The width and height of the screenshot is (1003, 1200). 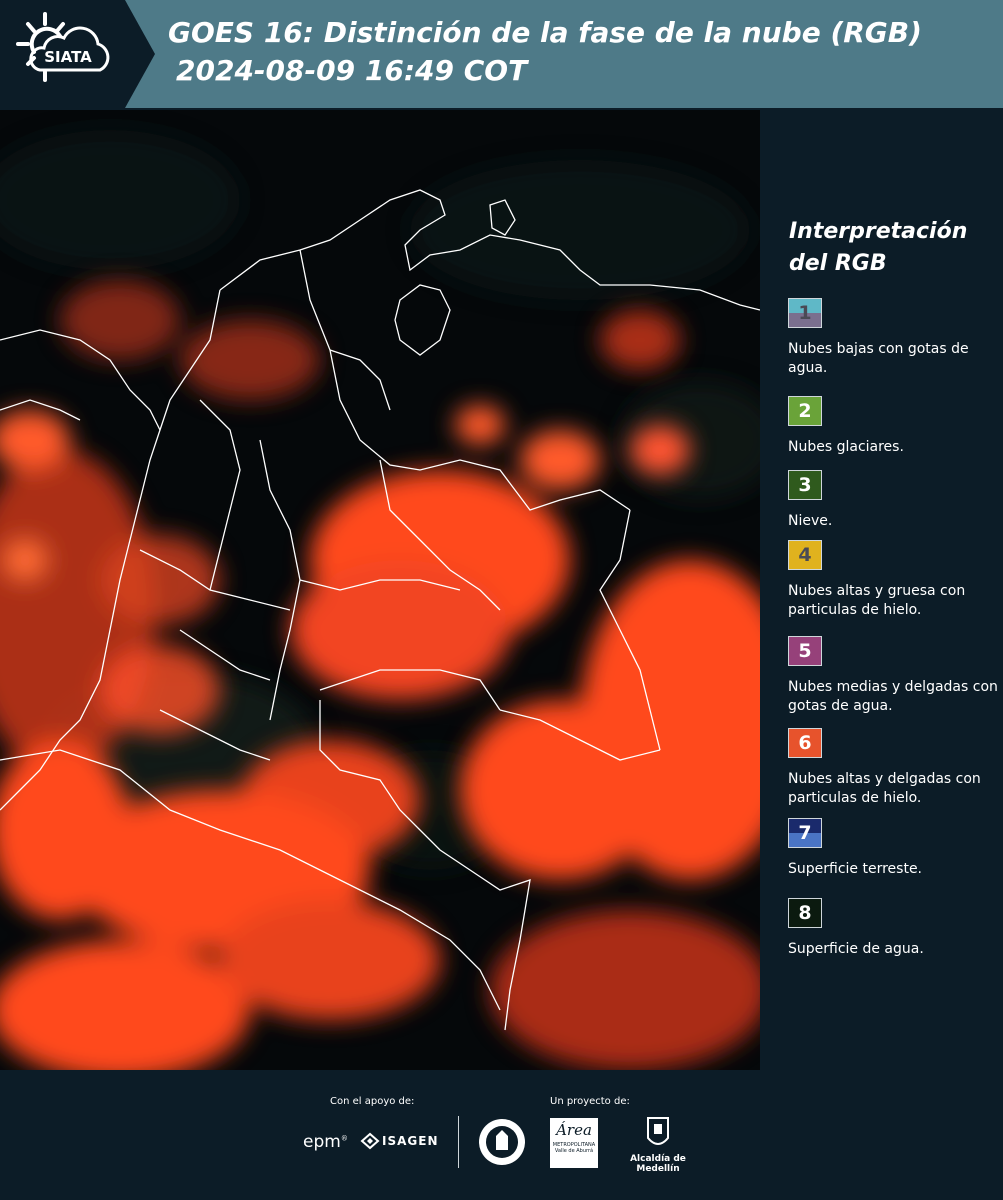 I want to click on legend-number-4: 4, so click(x=805, y=555).